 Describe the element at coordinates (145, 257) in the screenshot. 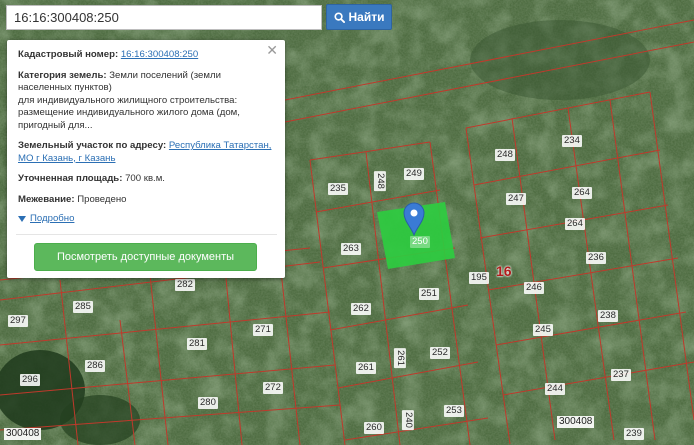

I see `view-documents-button: Посмотреть доступные документы` at that location.